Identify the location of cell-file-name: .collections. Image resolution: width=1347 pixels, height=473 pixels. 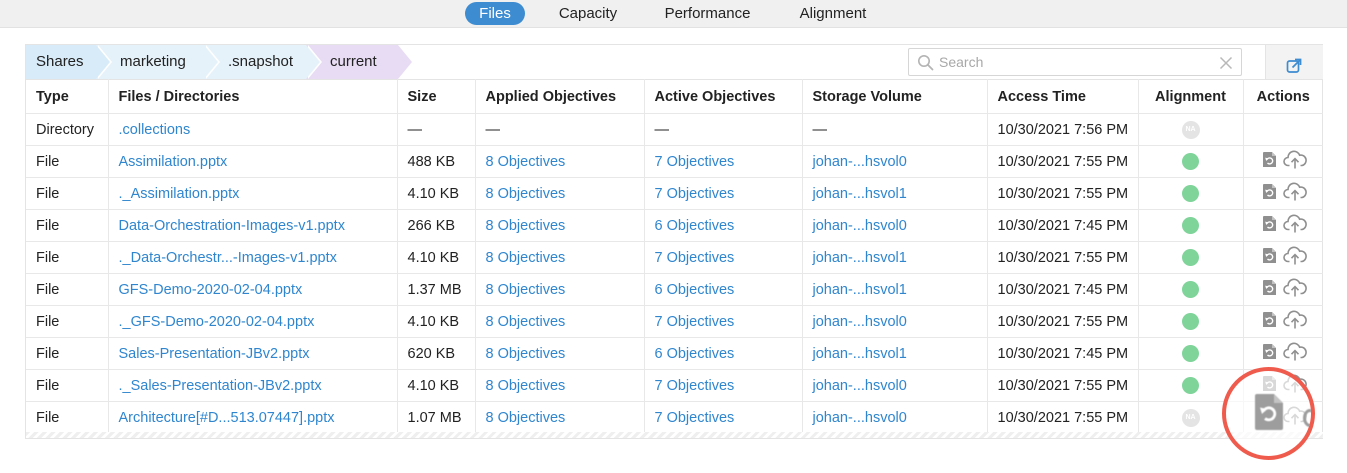
(253, 129).